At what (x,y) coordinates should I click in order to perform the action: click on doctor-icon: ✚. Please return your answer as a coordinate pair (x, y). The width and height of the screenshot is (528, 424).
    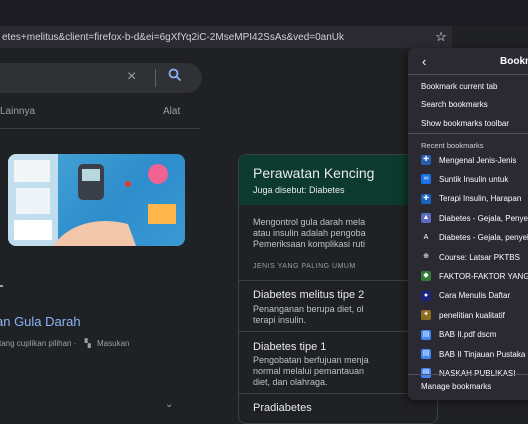
    Looking at the image, I should click on (426, 160).